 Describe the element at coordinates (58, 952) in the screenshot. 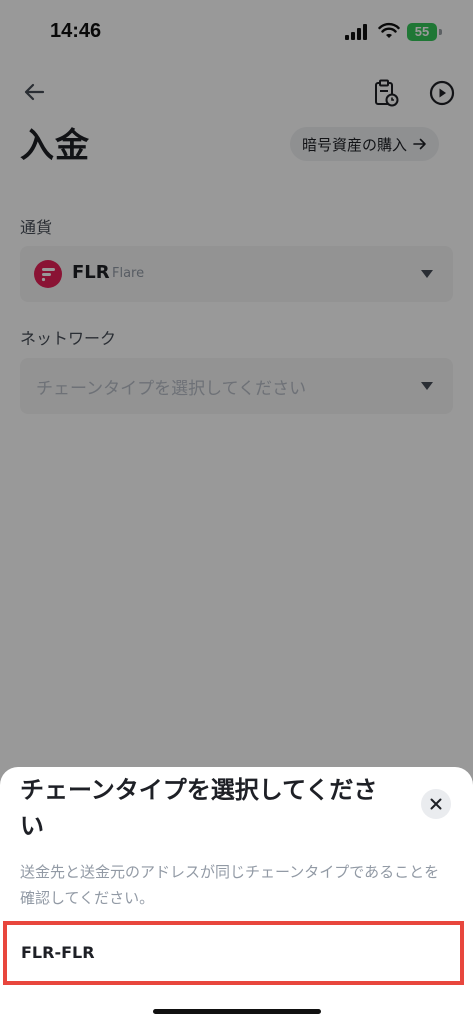

I see `chain-option-label: FLR-FLR` at that location.